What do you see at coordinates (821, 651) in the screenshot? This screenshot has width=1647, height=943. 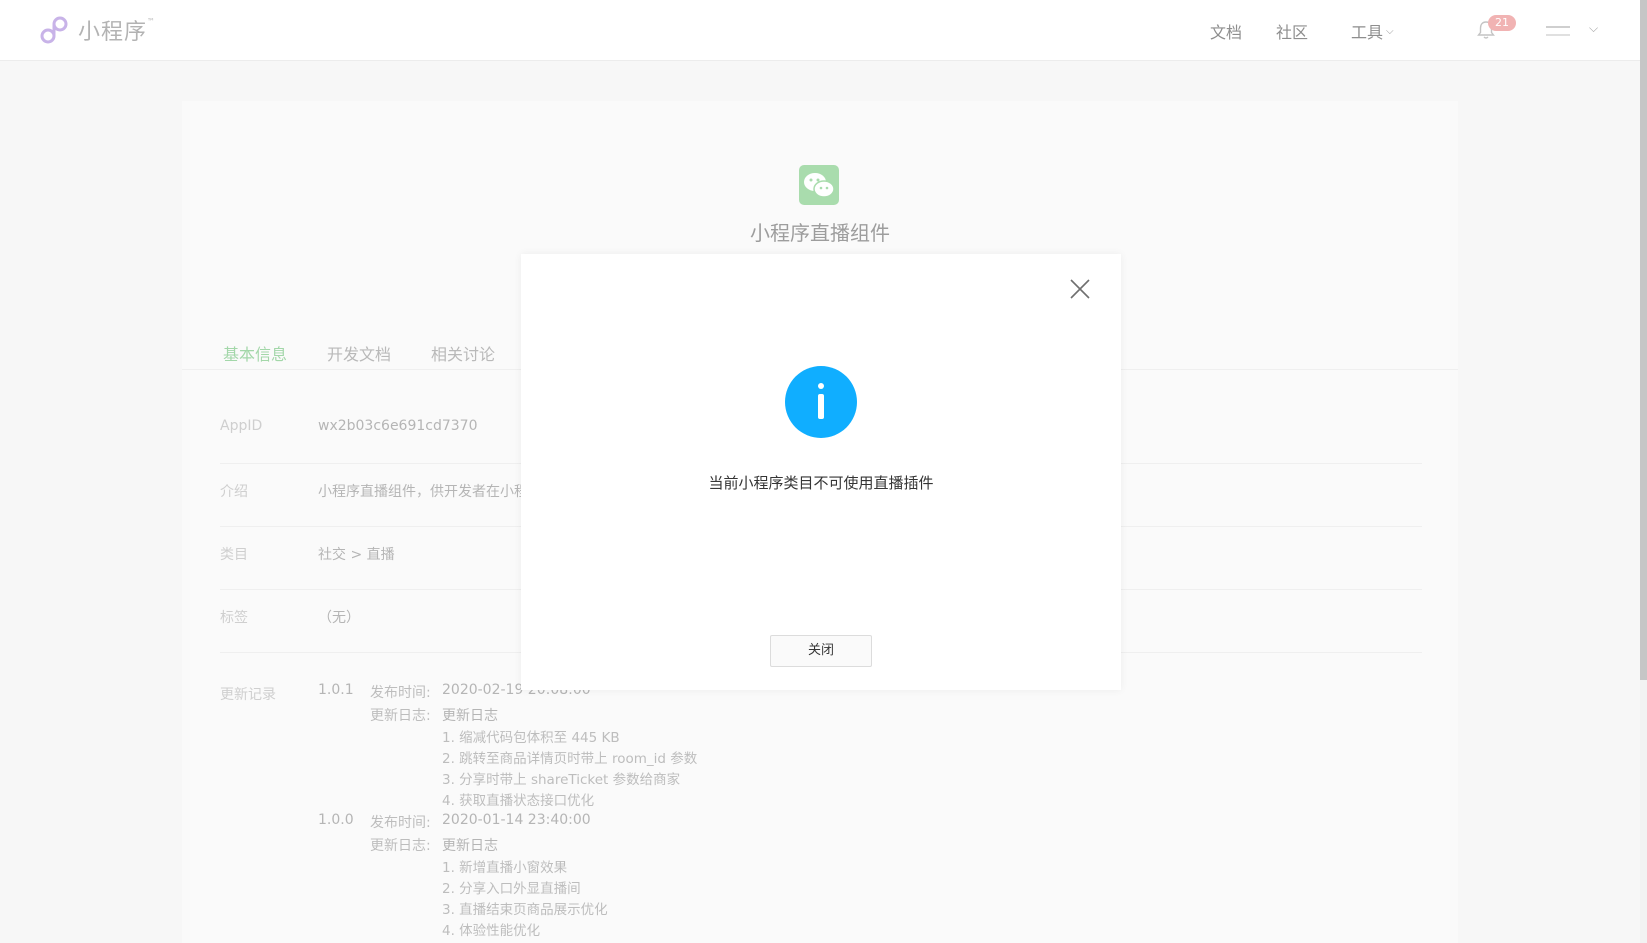 I see `close-button: 关闭` at bounding box center [821, 651].